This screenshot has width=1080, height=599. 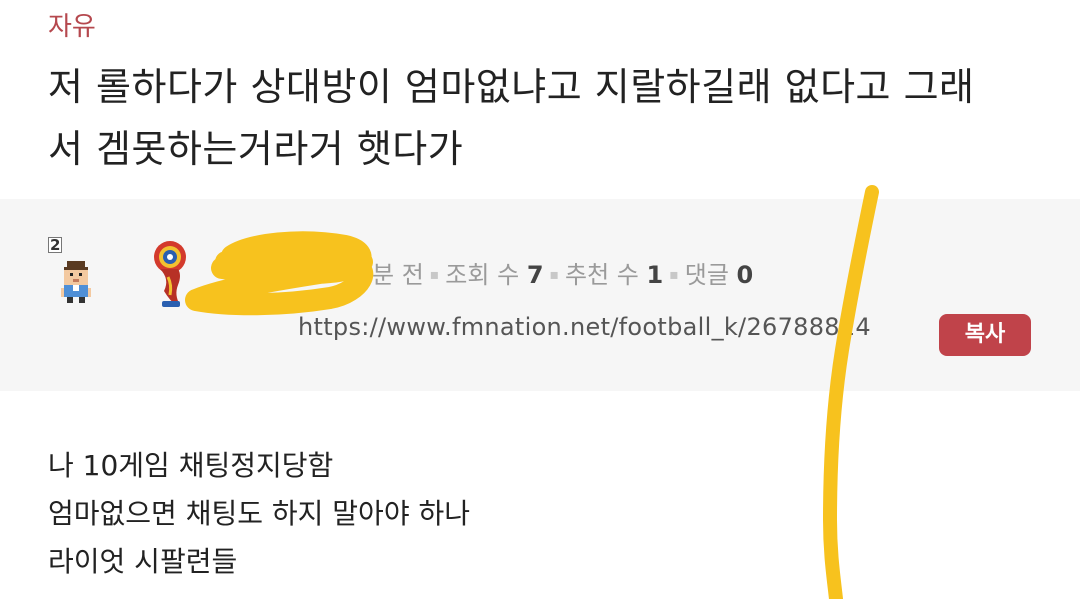 I want to click on level-badge: 2, so click(x=55, y=245).